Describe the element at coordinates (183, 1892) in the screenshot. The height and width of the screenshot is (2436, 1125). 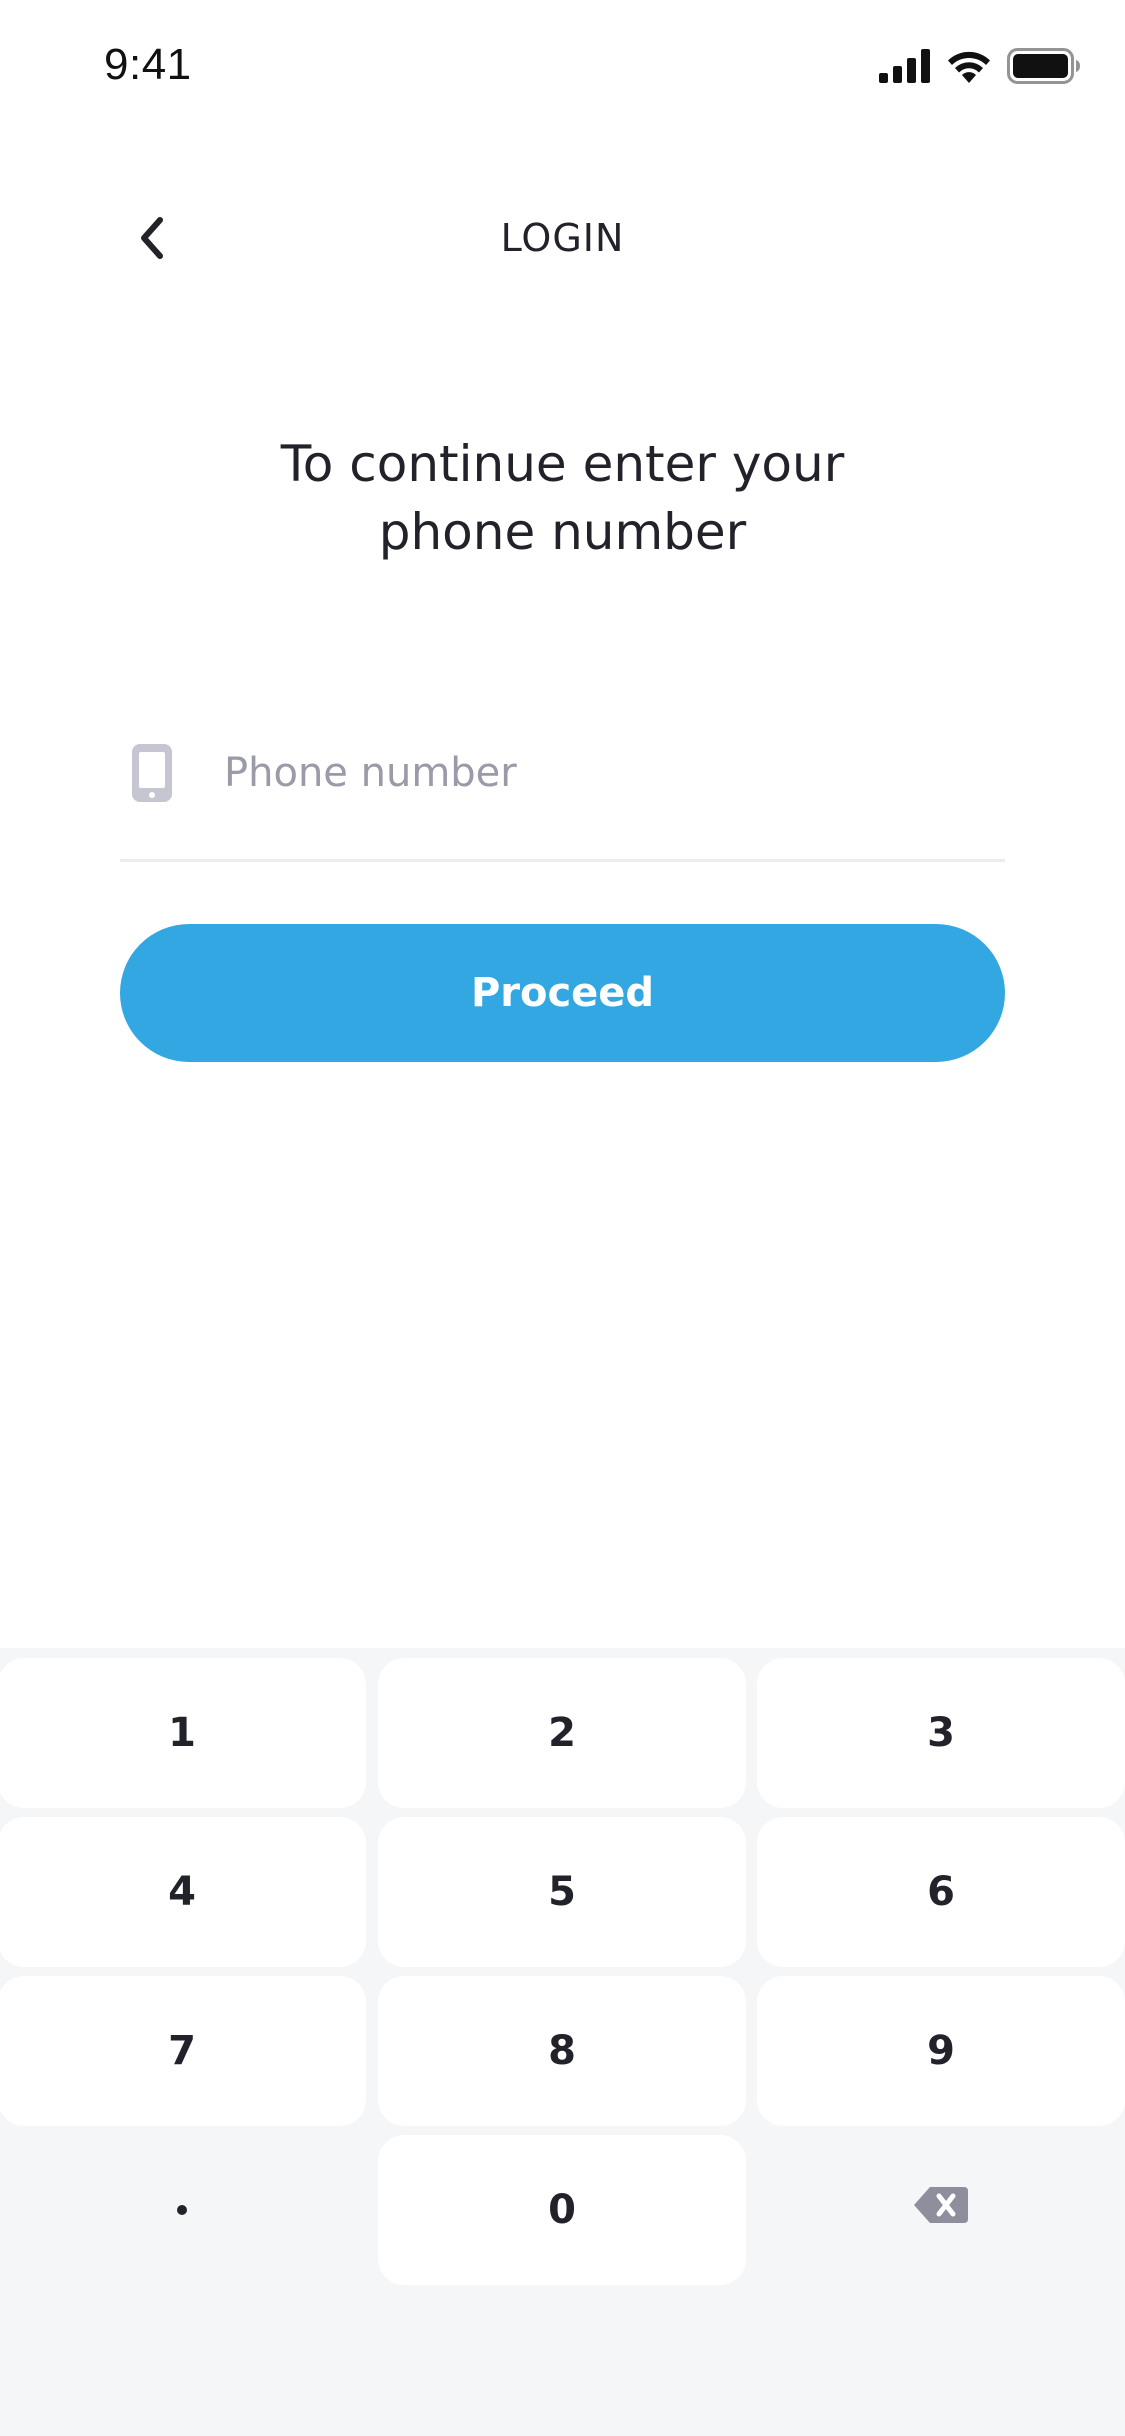
I see `key-4: 4` at that location.